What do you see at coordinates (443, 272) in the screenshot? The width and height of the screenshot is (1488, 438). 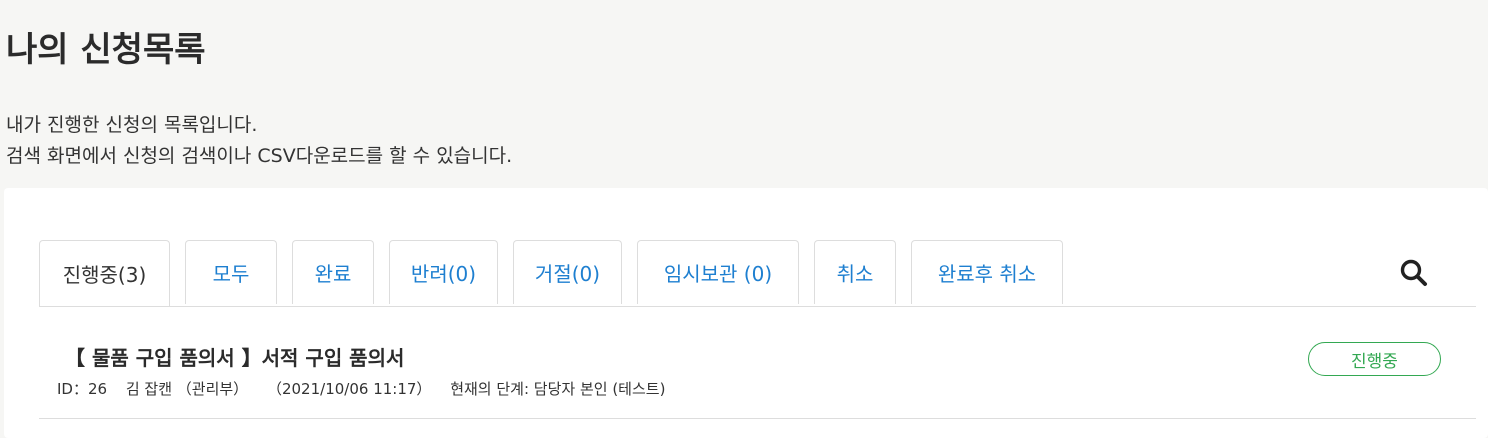 I see `tab-returned: 반려(0)` at bounding box center [443, 272].